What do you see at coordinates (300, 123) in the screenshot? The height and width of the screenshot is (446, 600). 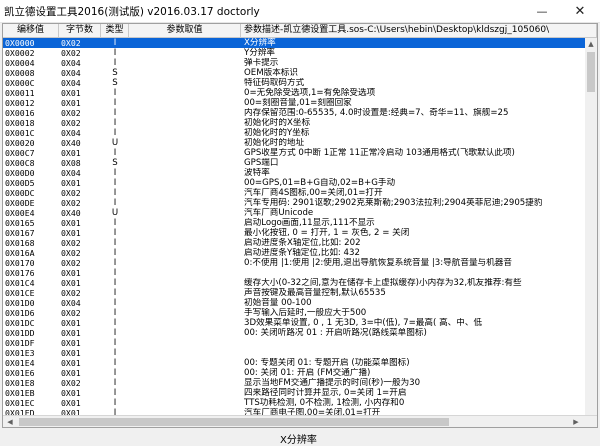 I see `table-row: 0X0018 0X02 I 初始化时的X坐标` at bounding box center [300, 123].